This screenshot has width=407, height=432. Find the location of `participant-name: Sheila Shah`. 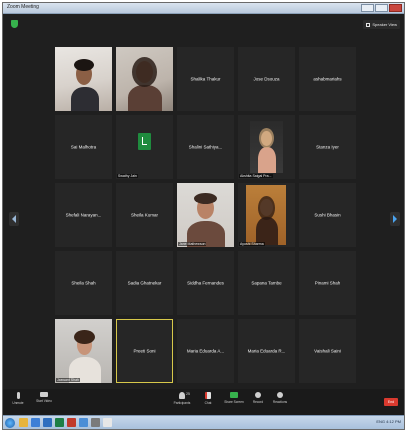

participant-name: Sheila Shah is located at coordinates (83, 283).